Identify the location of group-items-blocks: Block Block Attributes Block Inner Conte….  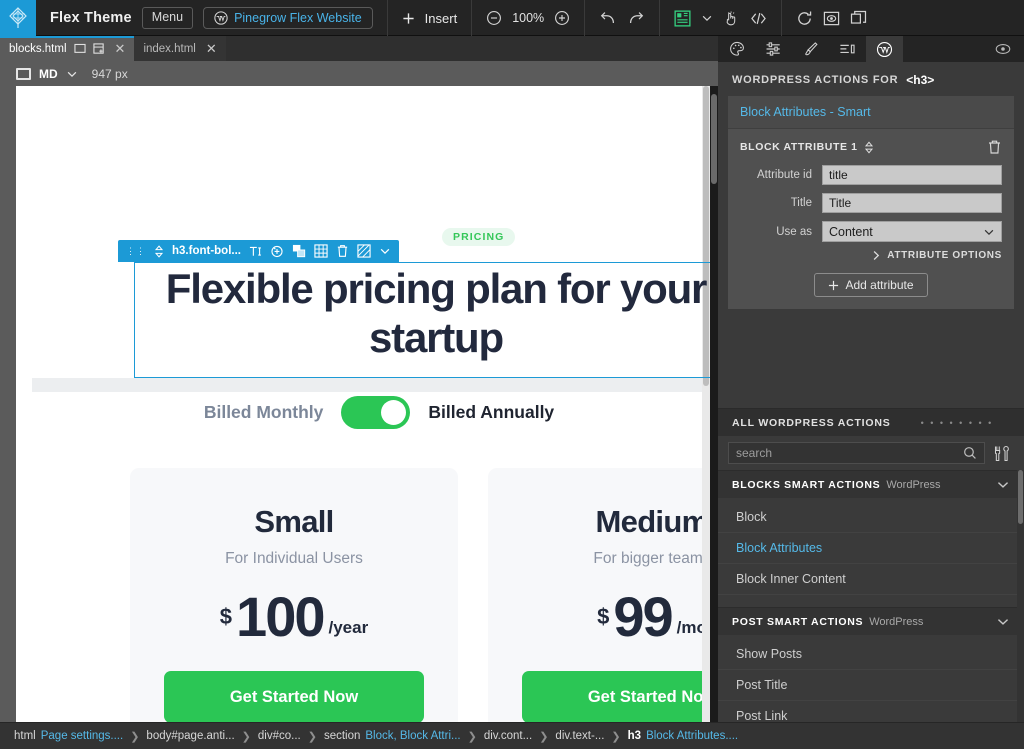
(871, 548).